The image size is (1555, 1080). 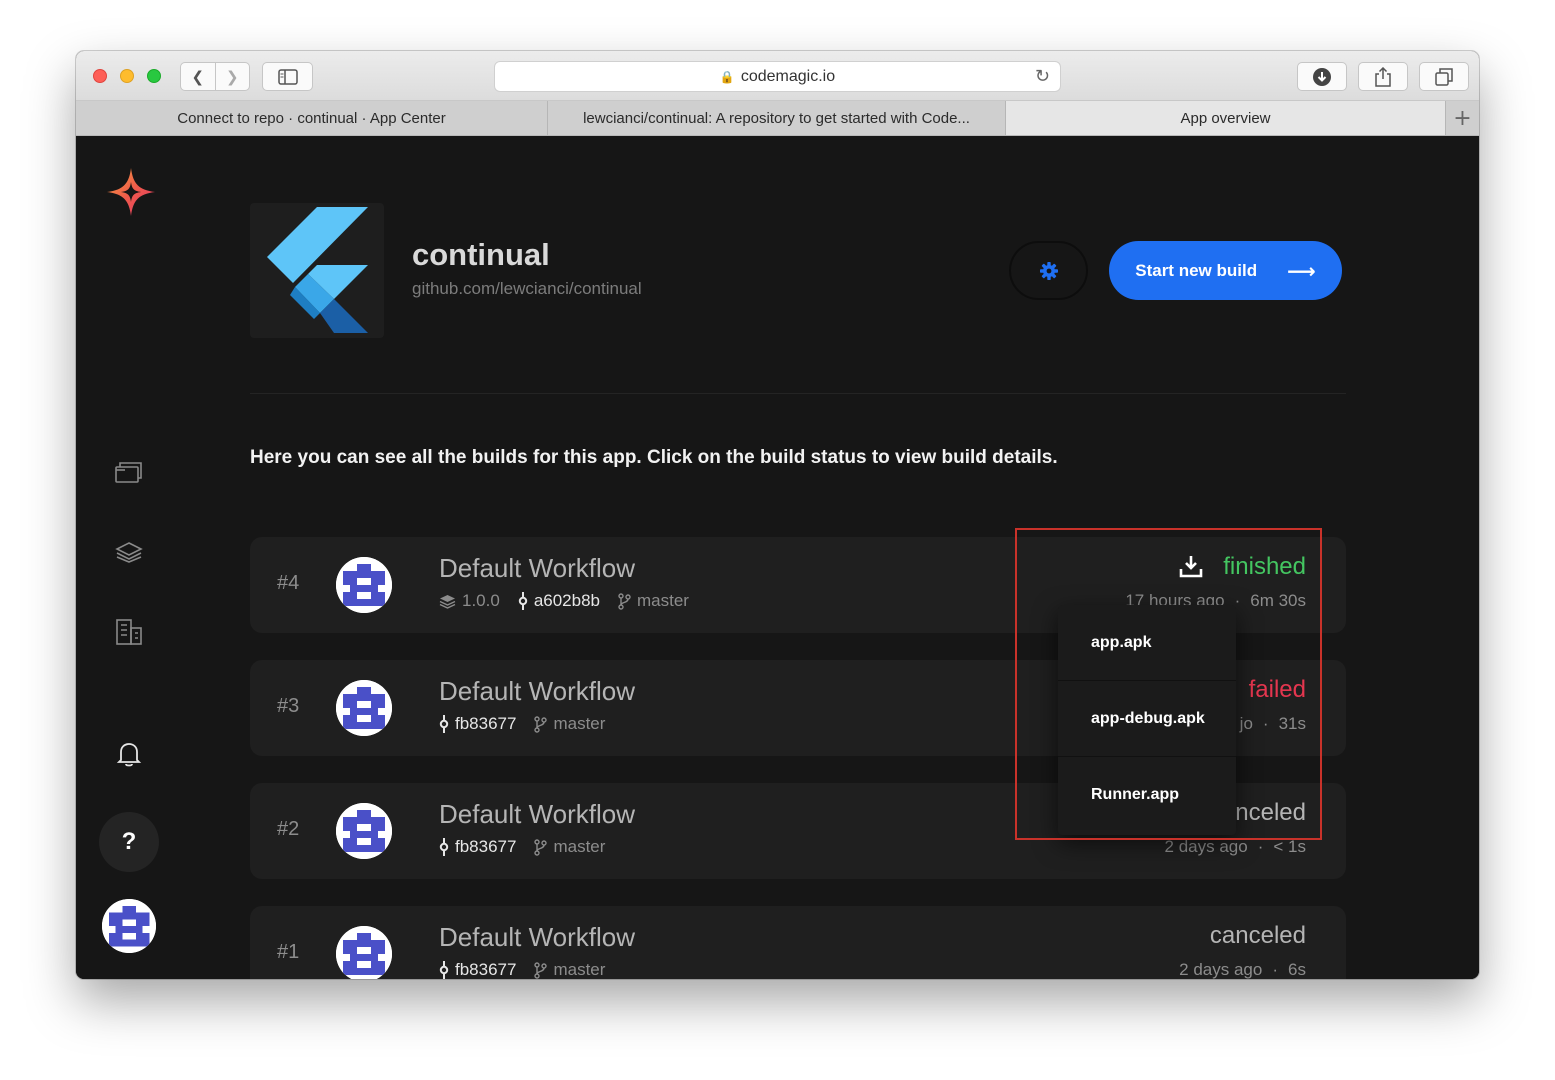 What do you see at coordinates (312, 118) in the screenshot?
I see `browser-tab: Connect to repo · continual · App Center` at bounding box center [312, 118].